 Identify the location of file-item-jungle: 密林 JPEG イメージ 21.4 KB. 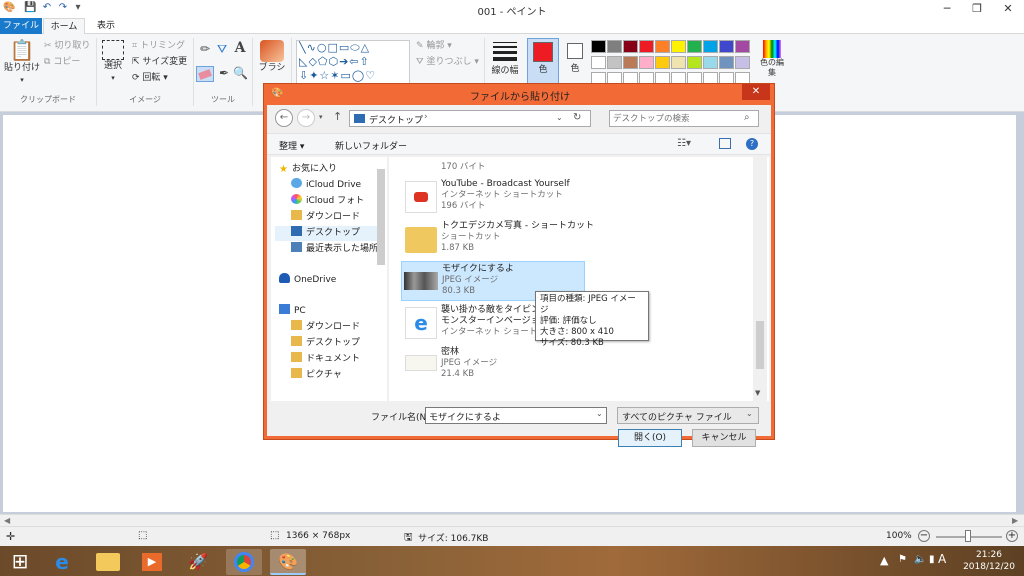
(493, 365).